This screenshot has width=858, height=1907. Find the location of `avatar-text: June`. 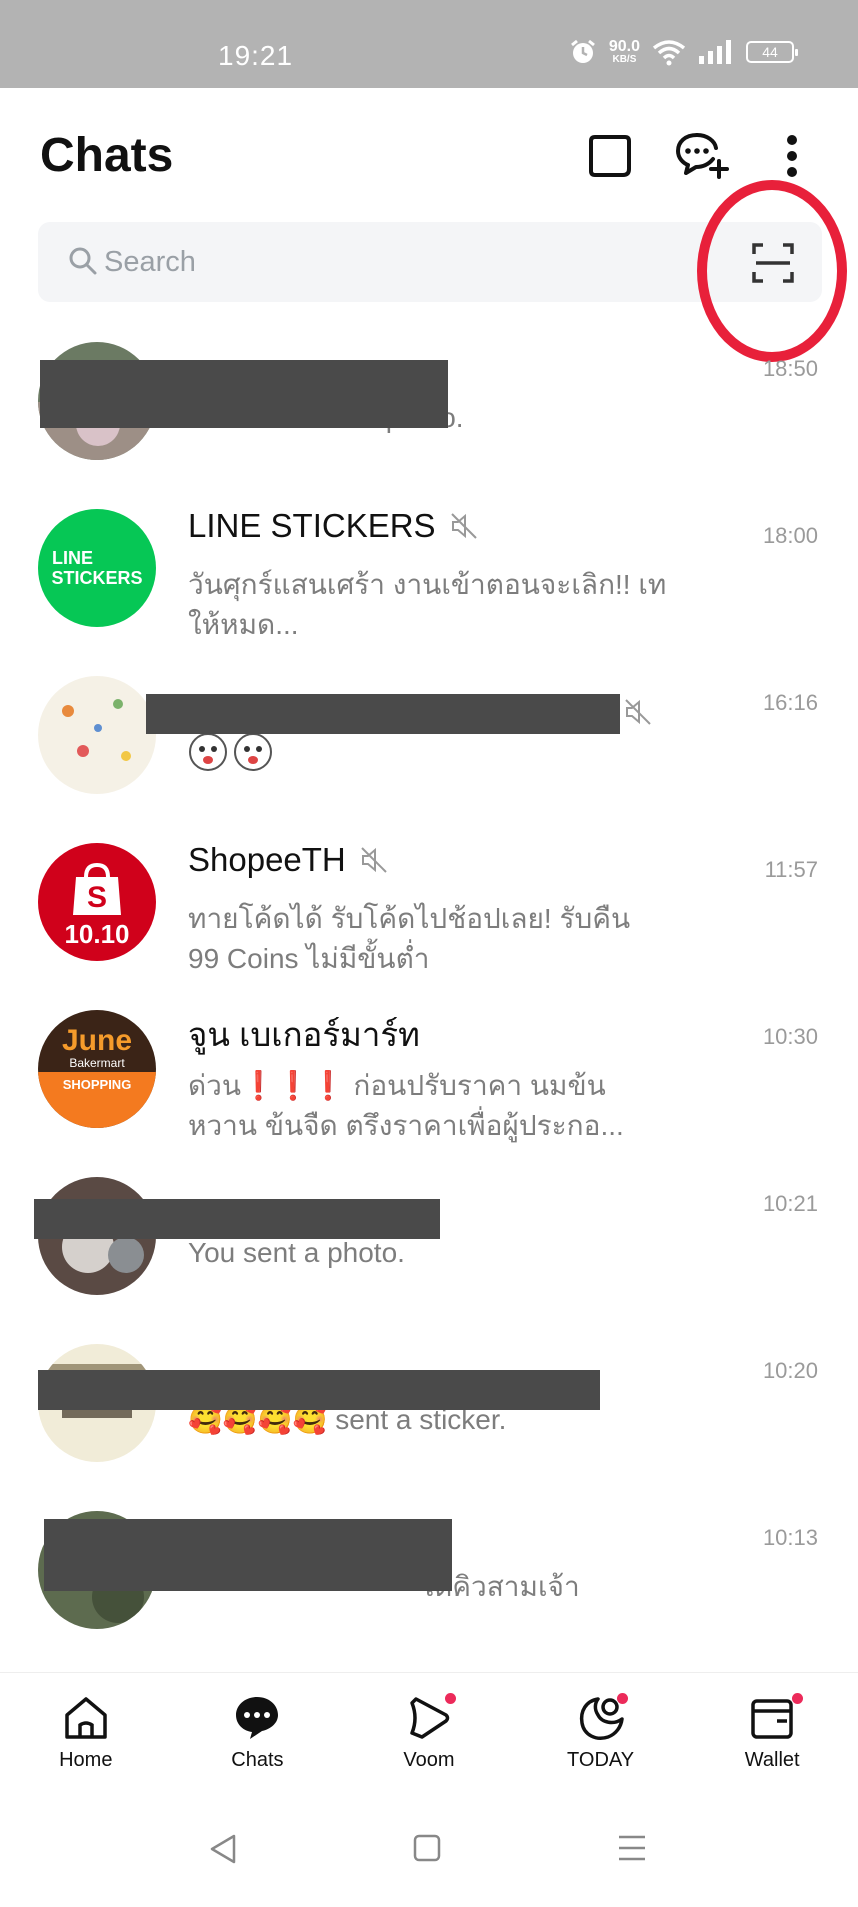

avatar-text: June is located at coordinates (97, 1040).